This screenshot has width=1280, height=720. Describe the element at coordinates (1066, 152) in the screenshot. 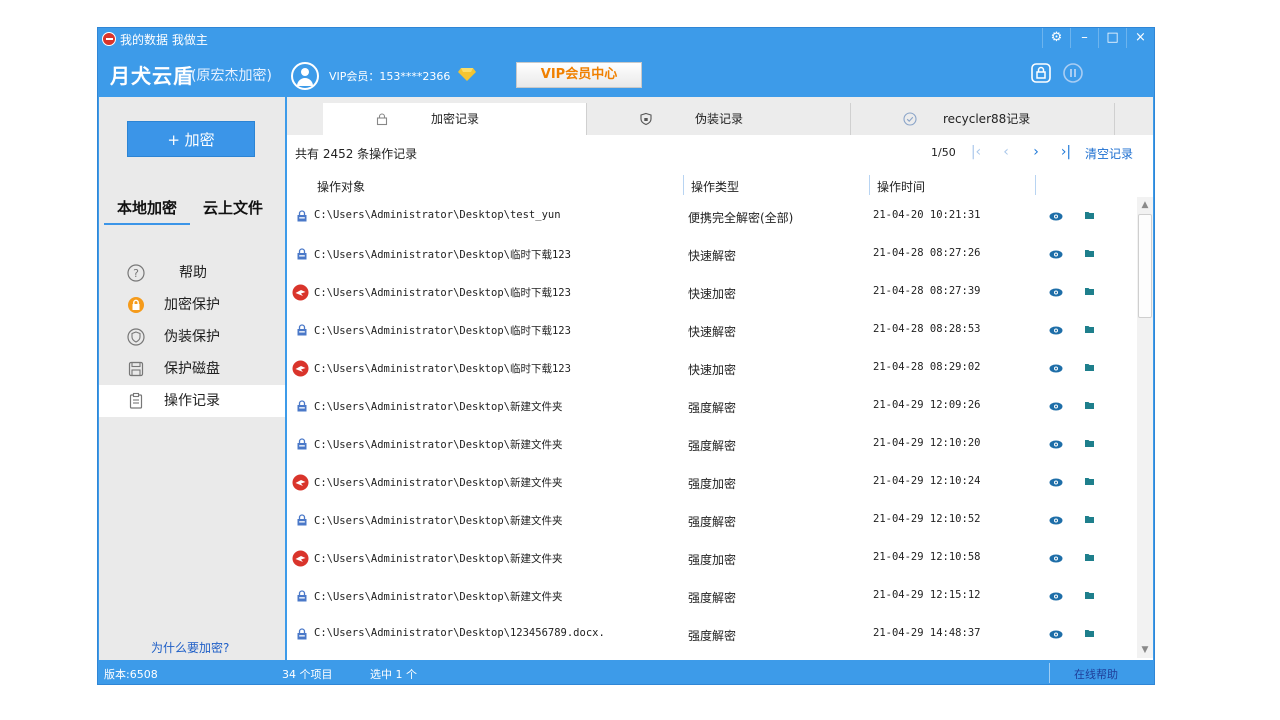

I see `last-page-icon: ›|` at that location.